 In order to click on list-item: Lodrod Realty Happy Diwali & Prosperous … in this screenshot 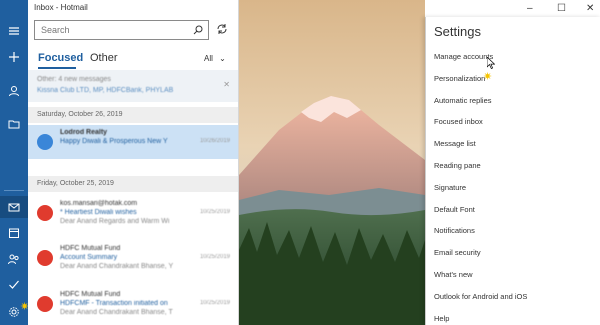, I will do `click(133, 142)`.